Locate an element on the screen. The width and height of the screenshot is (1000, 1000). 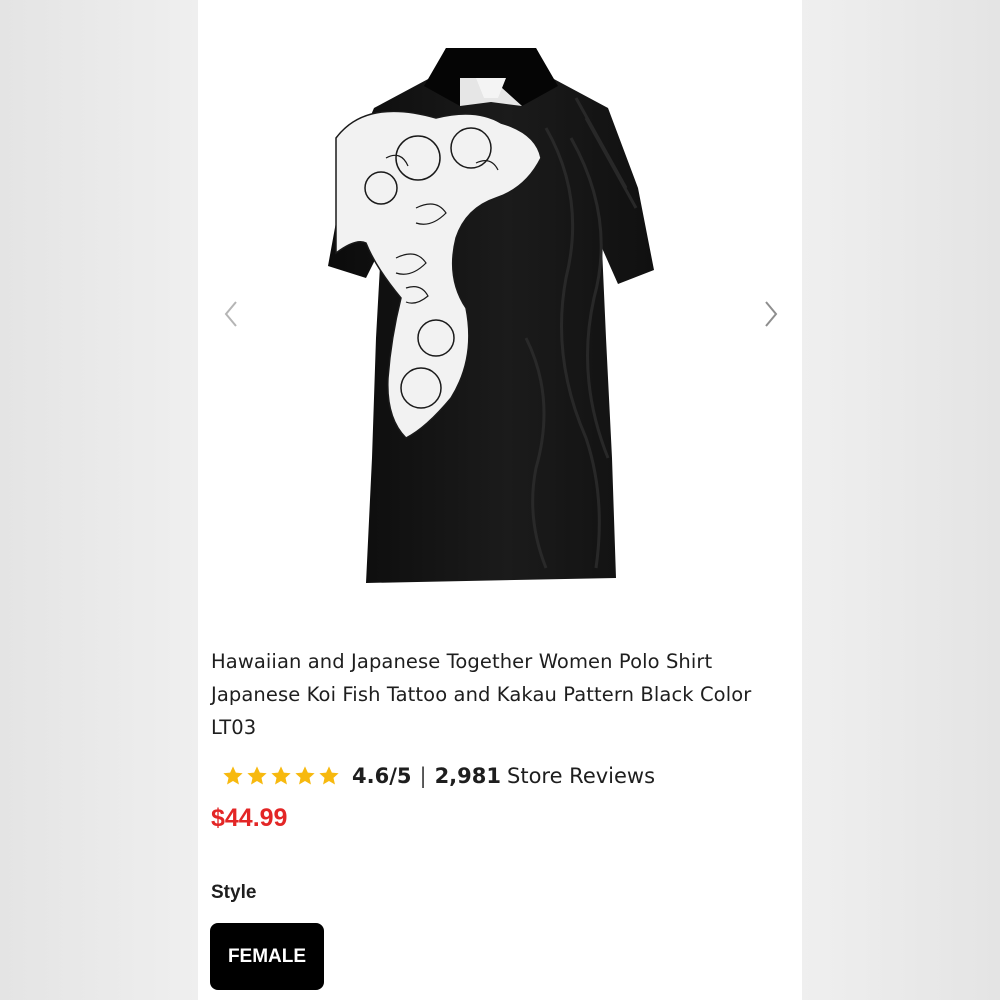
style-option-female: FEMALE is located at coordinates (267, 956).